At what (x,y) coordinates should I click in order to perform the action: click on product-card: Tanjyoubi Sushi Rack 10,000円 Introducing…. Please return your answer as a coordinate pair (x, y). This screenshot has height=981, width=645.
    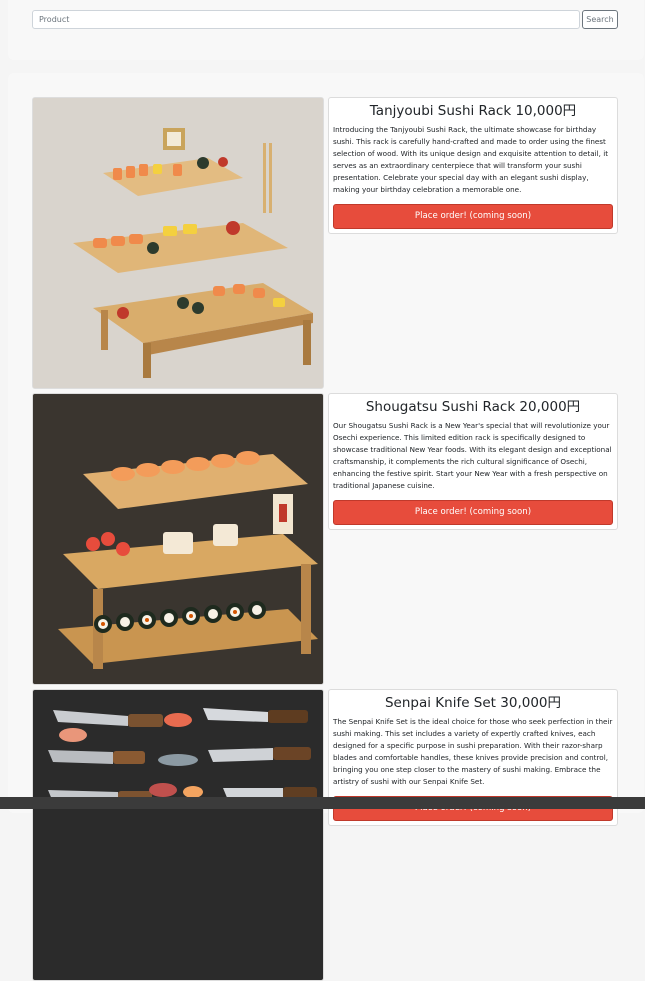
    Looking at the image, I should click on (473, 165).